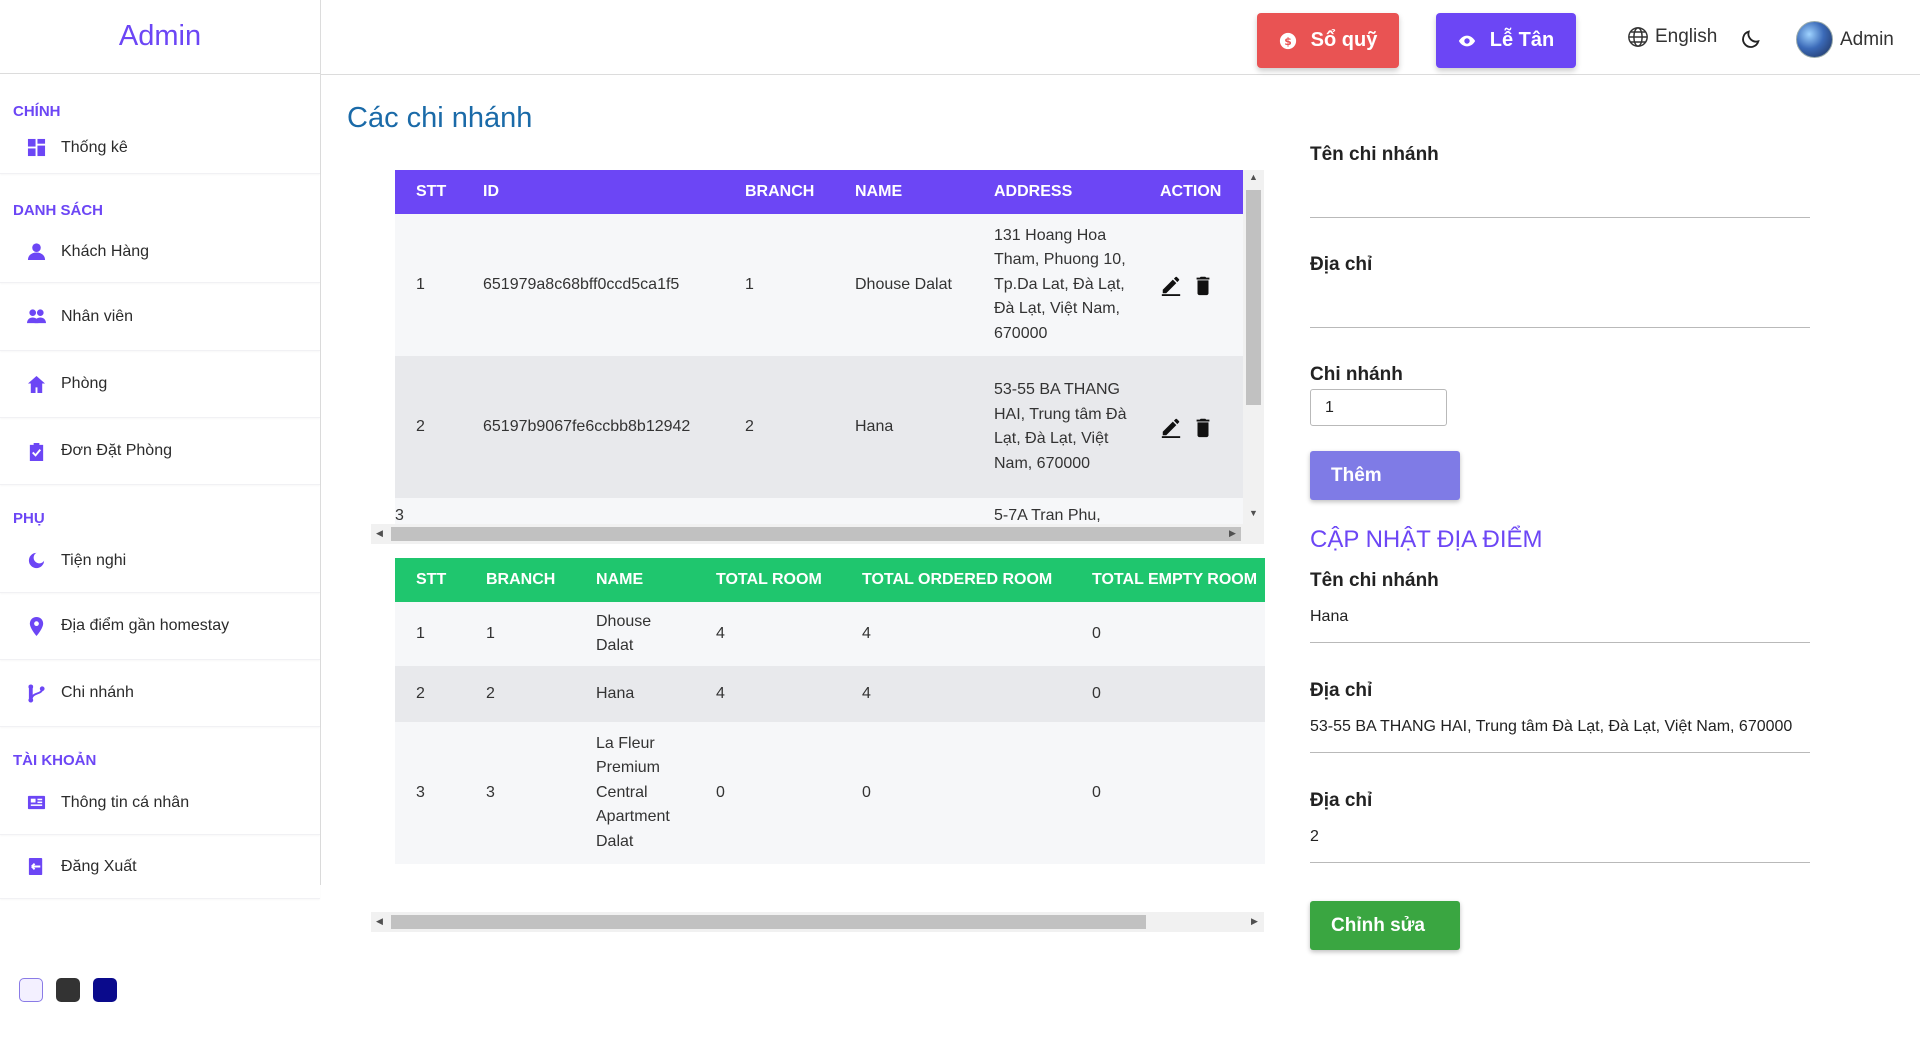 The height and width of the screenshot is (1050, 1920). Describe the element at coordinates (160, 561) in the screenshot. I see `sidebar-item-amenities: Tiện nghi` at that location.